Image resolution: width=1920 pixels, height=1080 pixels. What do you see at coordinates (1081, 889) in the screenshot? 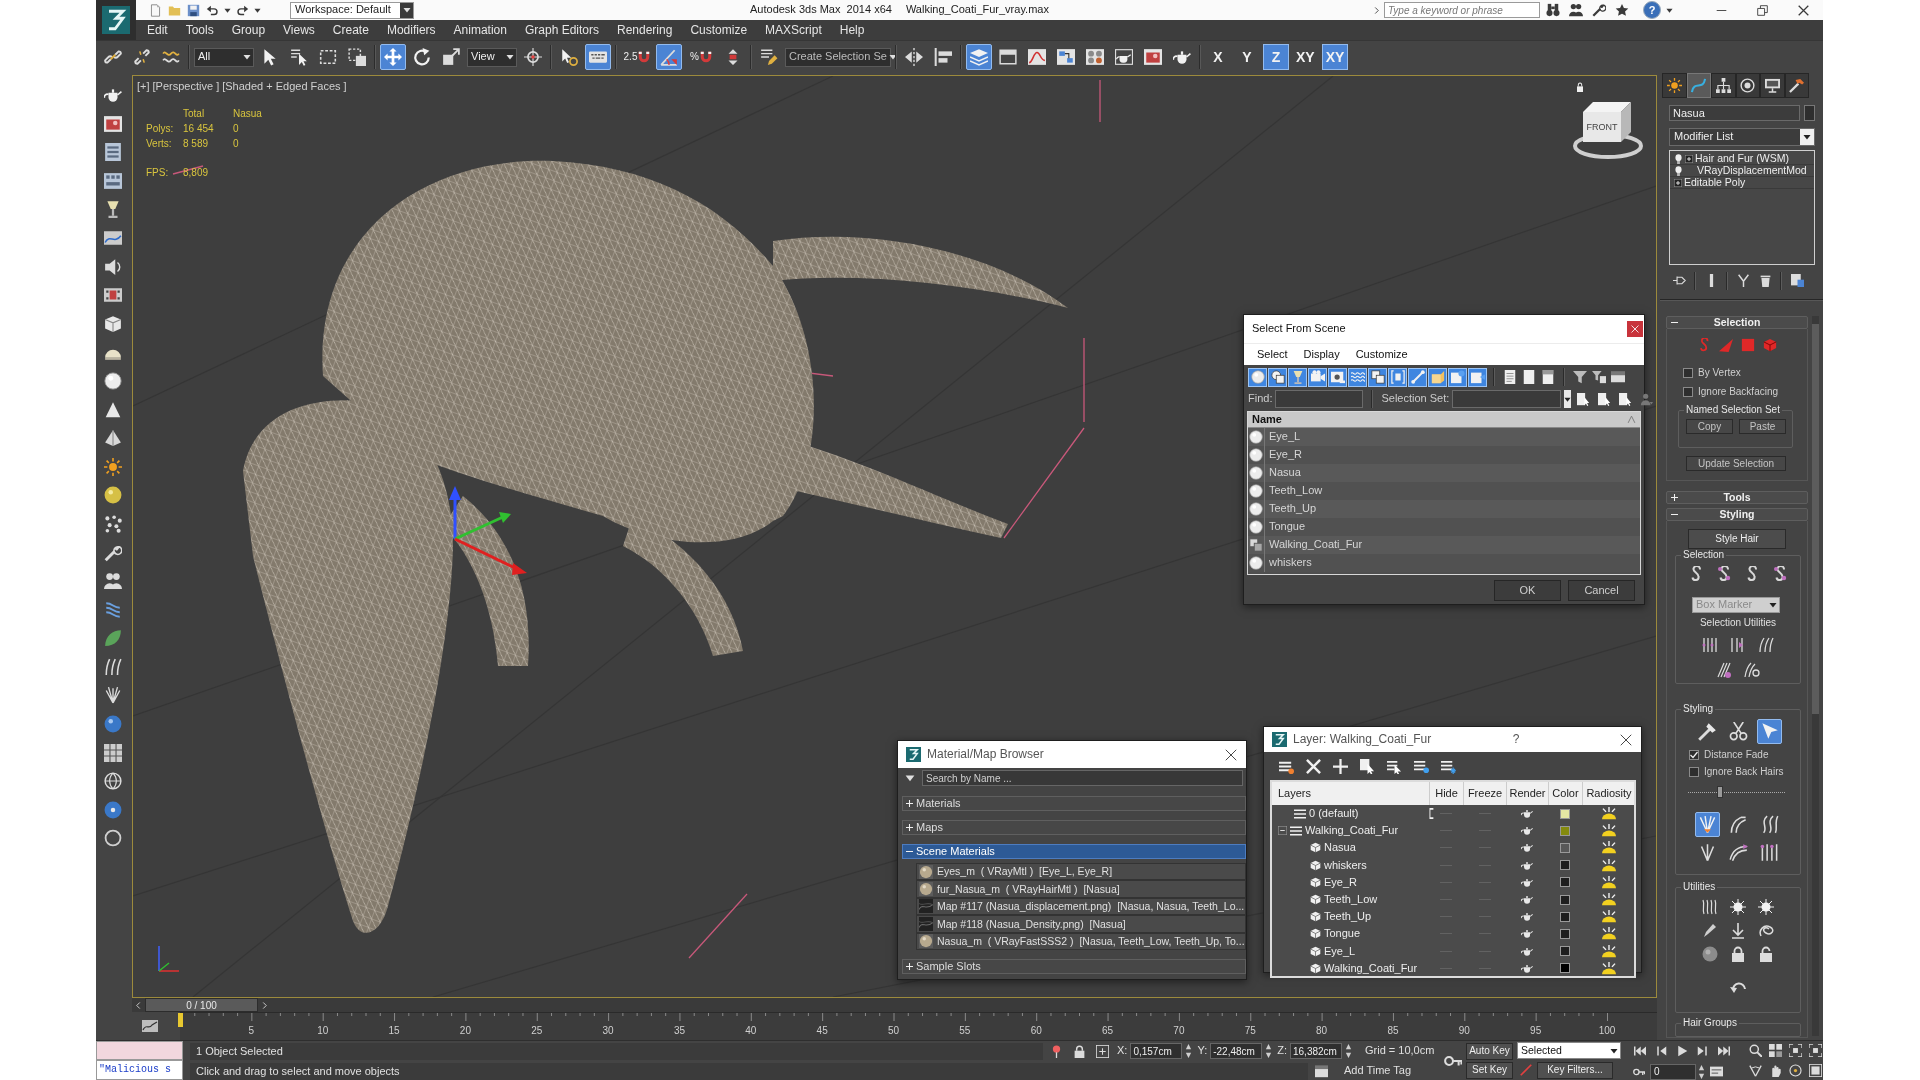
I see `material-row: fur_Nasua_m ( VRayHairMtl ) [Nasua]` at bounding box center [1081, 889].